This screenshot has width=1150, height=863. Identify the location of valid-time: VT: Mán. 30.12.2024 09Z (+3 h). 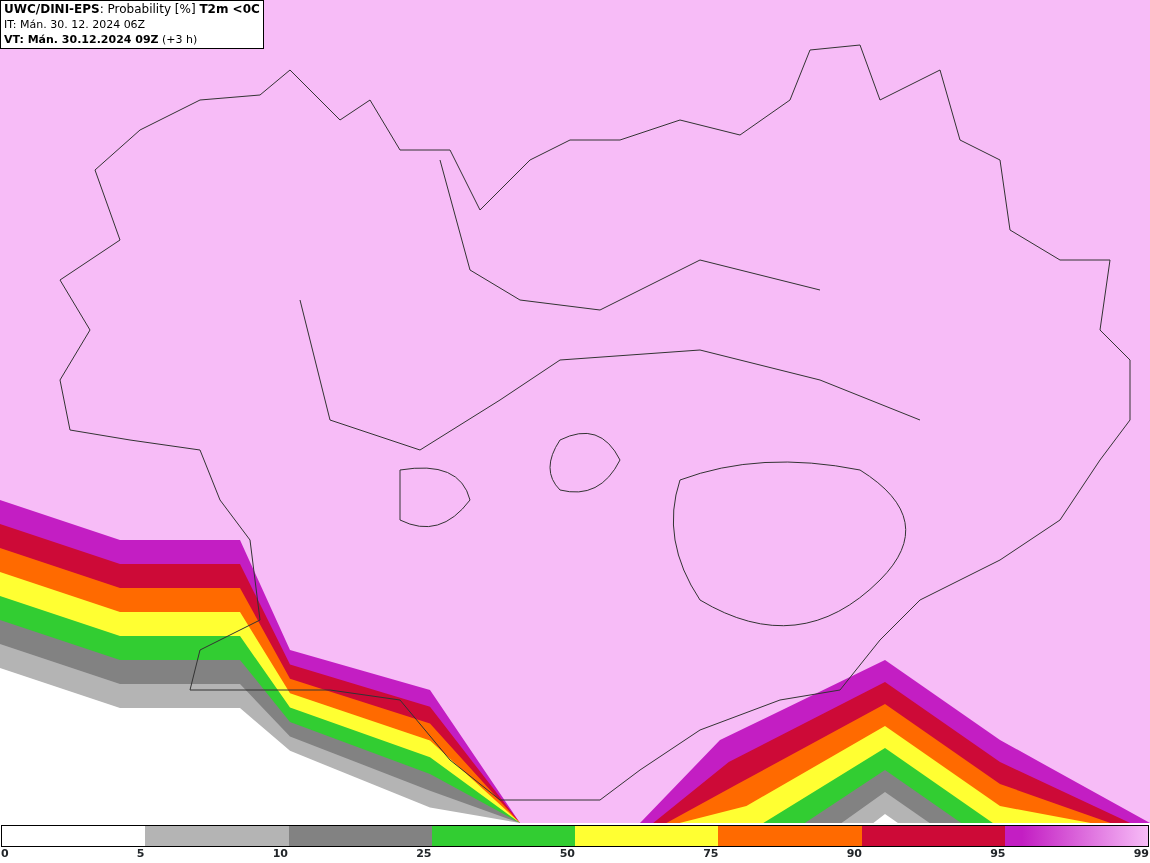
(101, 39).